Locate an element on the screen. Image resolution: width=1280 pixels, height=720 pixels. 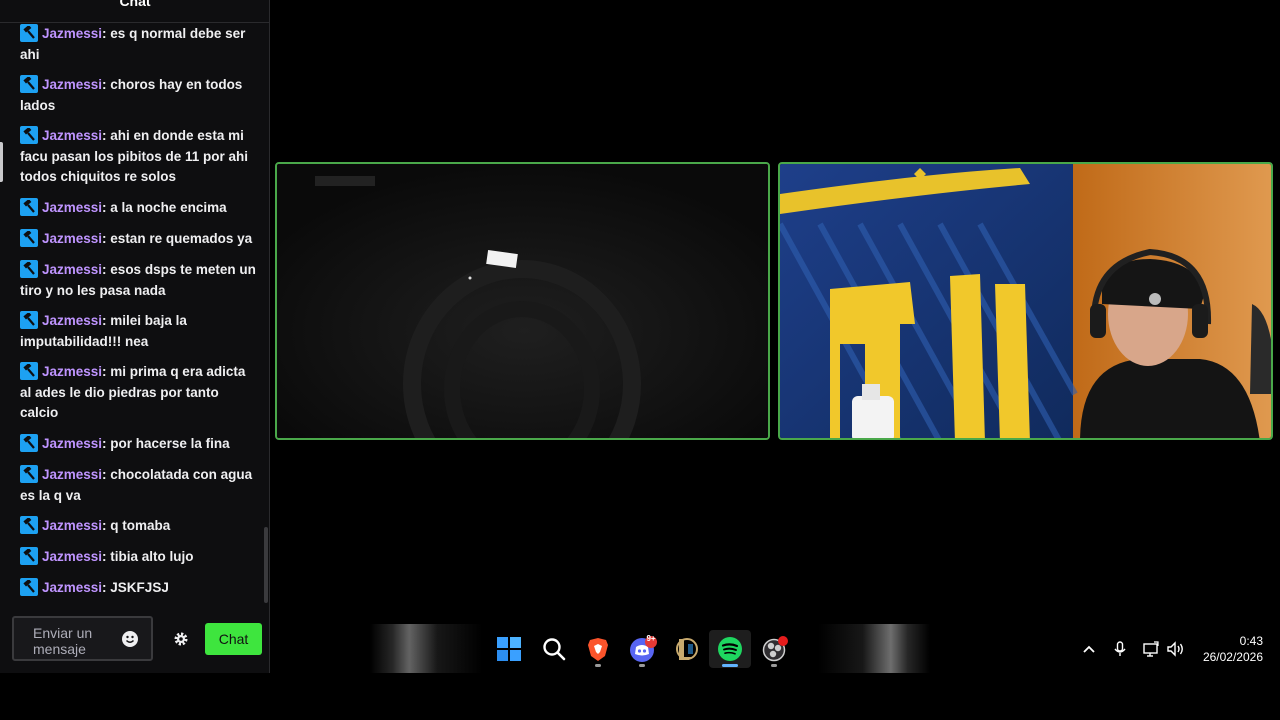
video-feed-right is located at coordinates (1025, 301).